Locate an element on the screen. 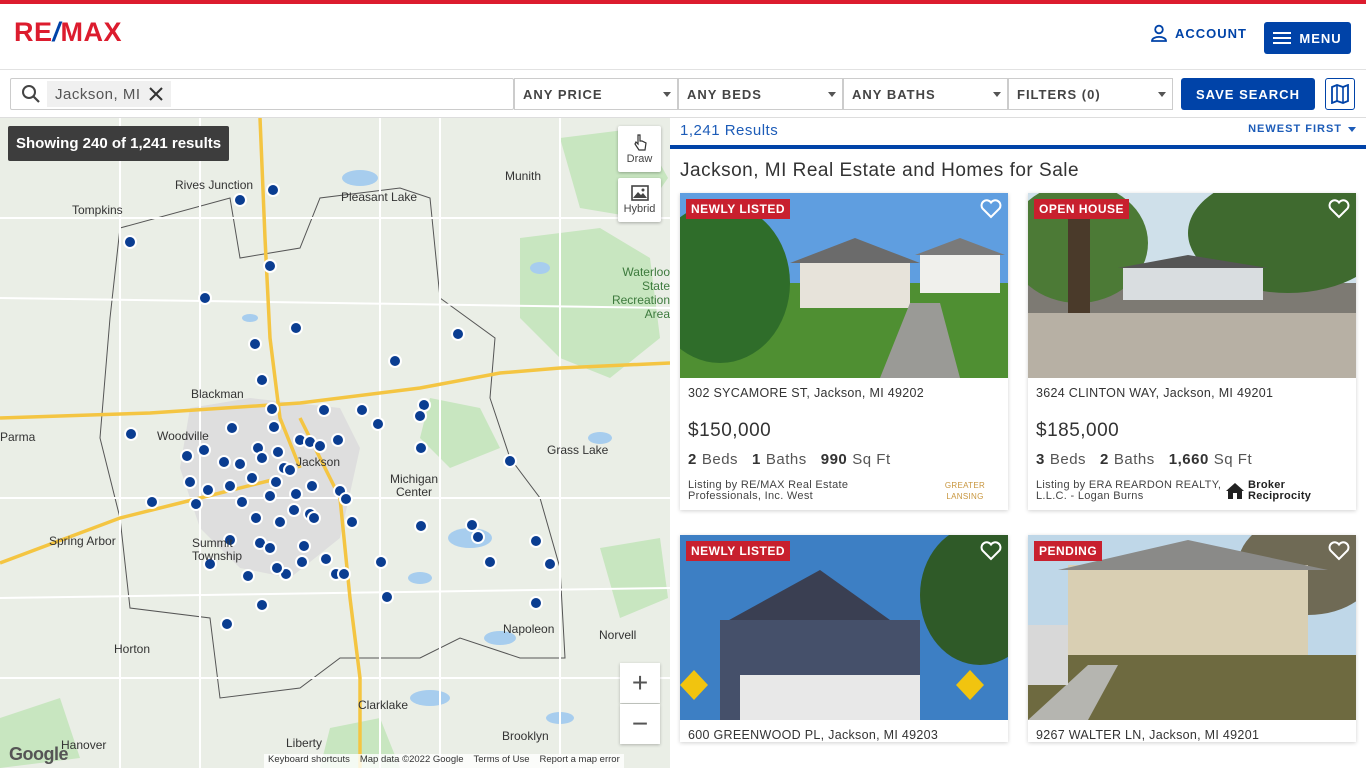 Image resolution: width=1366 pixels, height=768 pixels. hamburger-icon is located at coordinates (1282, 38).